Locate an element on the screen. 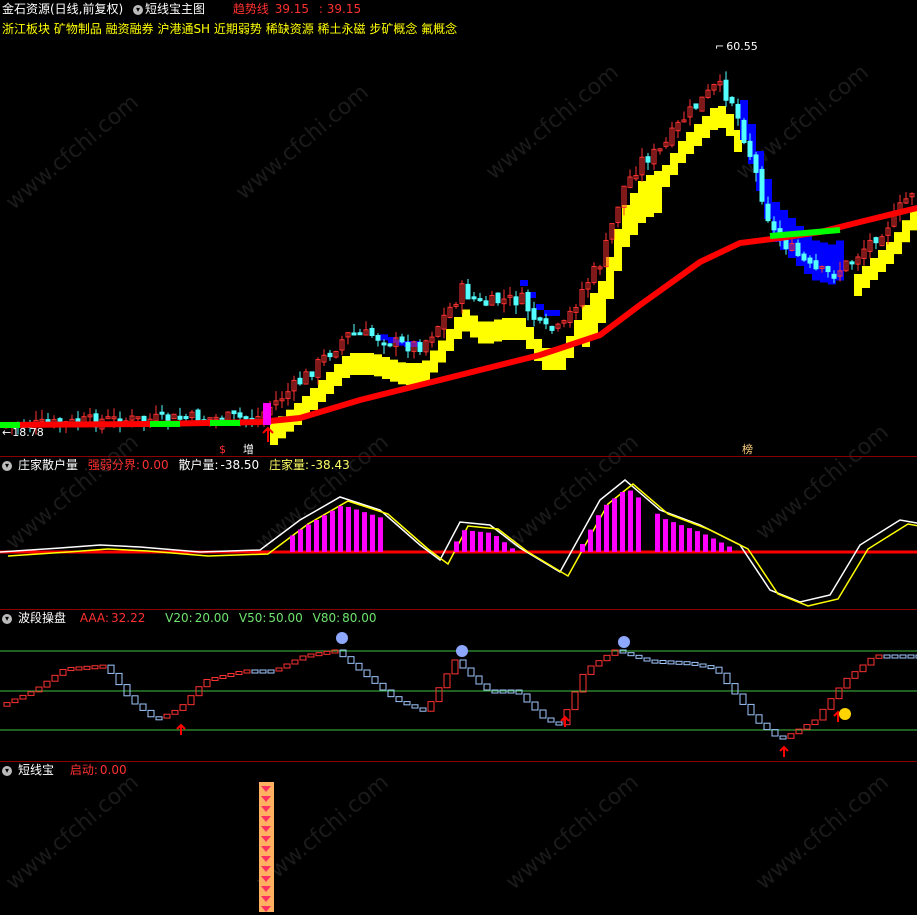  main-header: 金石资源(日线,前复权) ▾ 短线宝主图 趋势线 39.15 : 39.15 is located at coordinates (184, 9).